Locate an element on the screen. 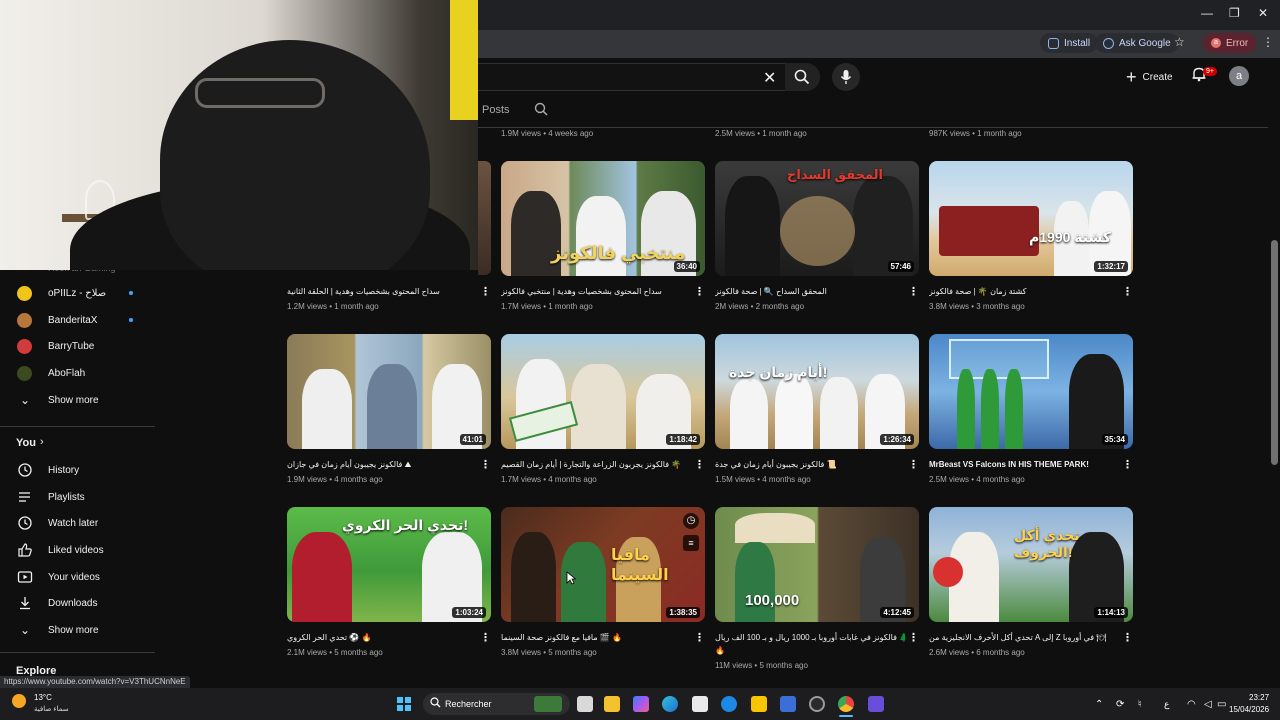 Image resolution: width=1280 pixels, height=720 pixels. clock-time: 23:27 is located at coordinates (1259, 697).